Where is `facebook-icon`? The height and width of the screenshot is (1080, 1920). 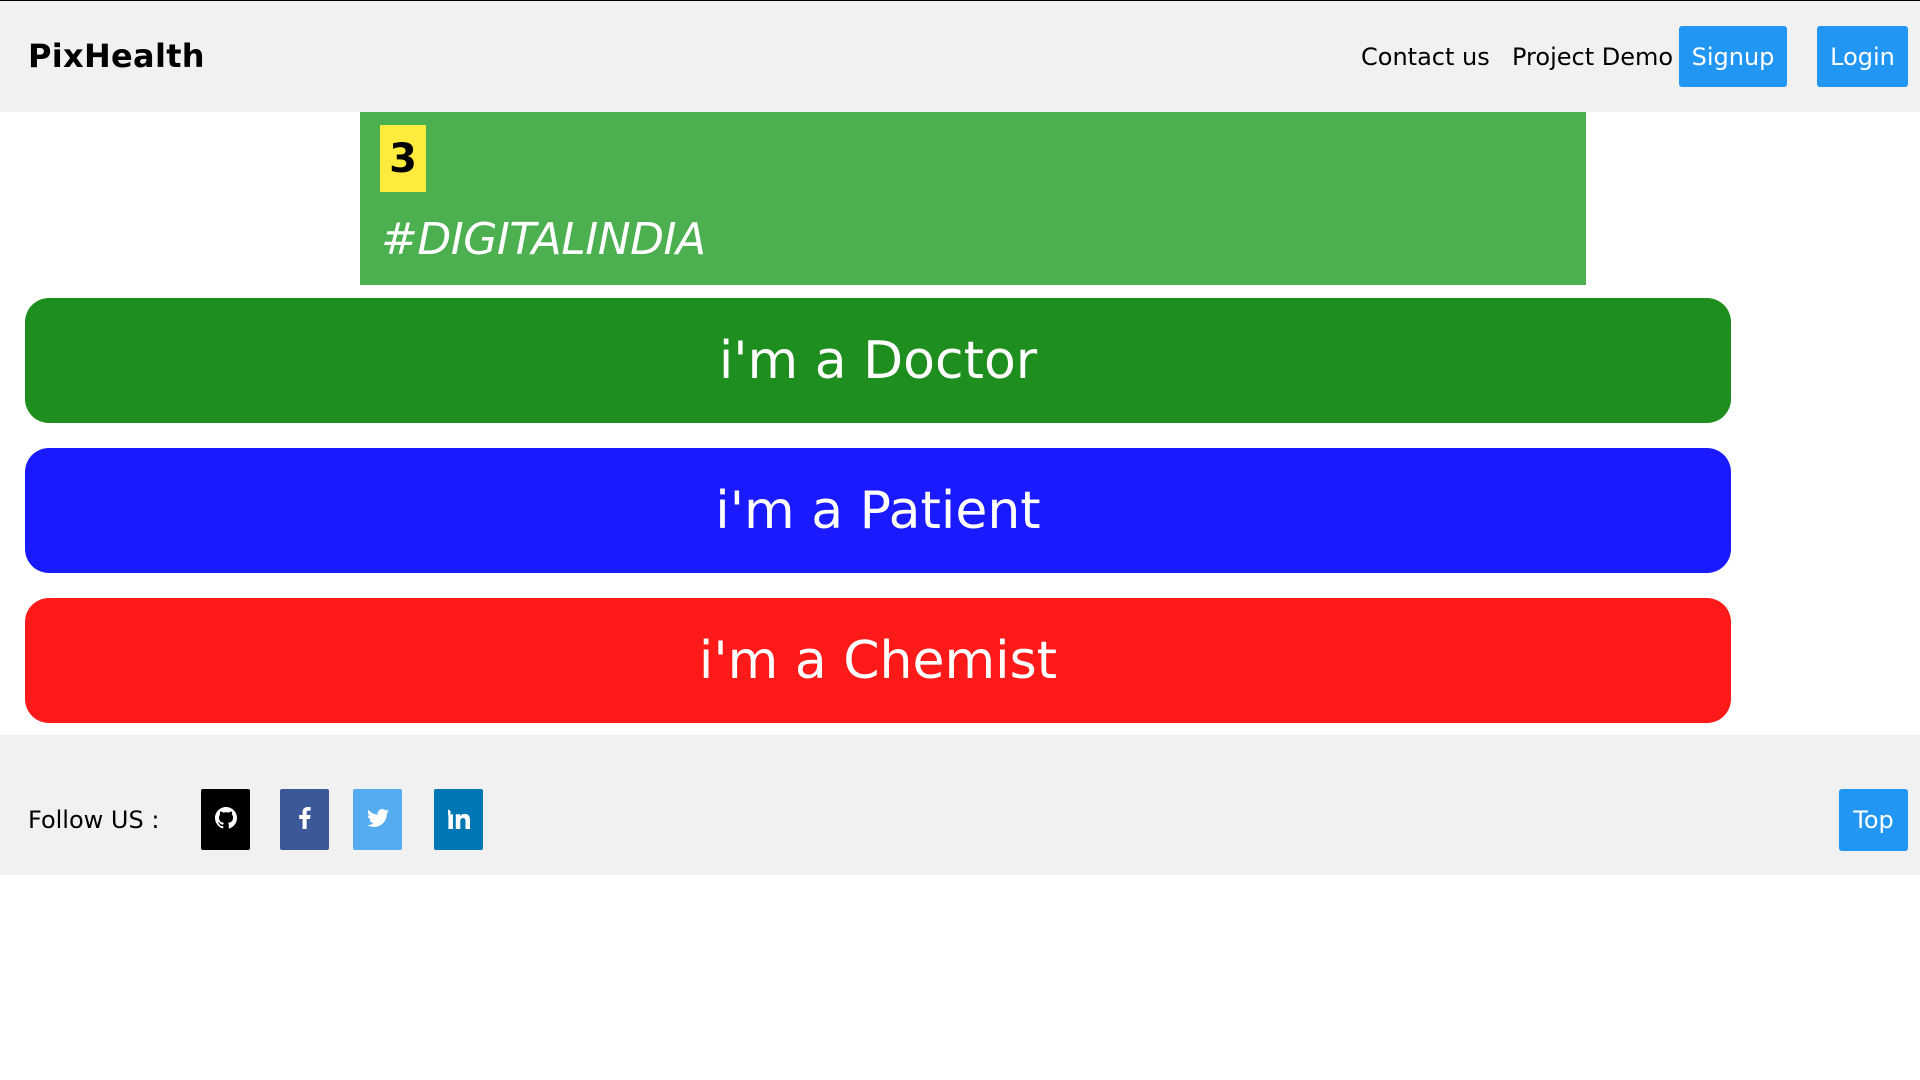
facebook-icon is located at coordinates (305, 819).